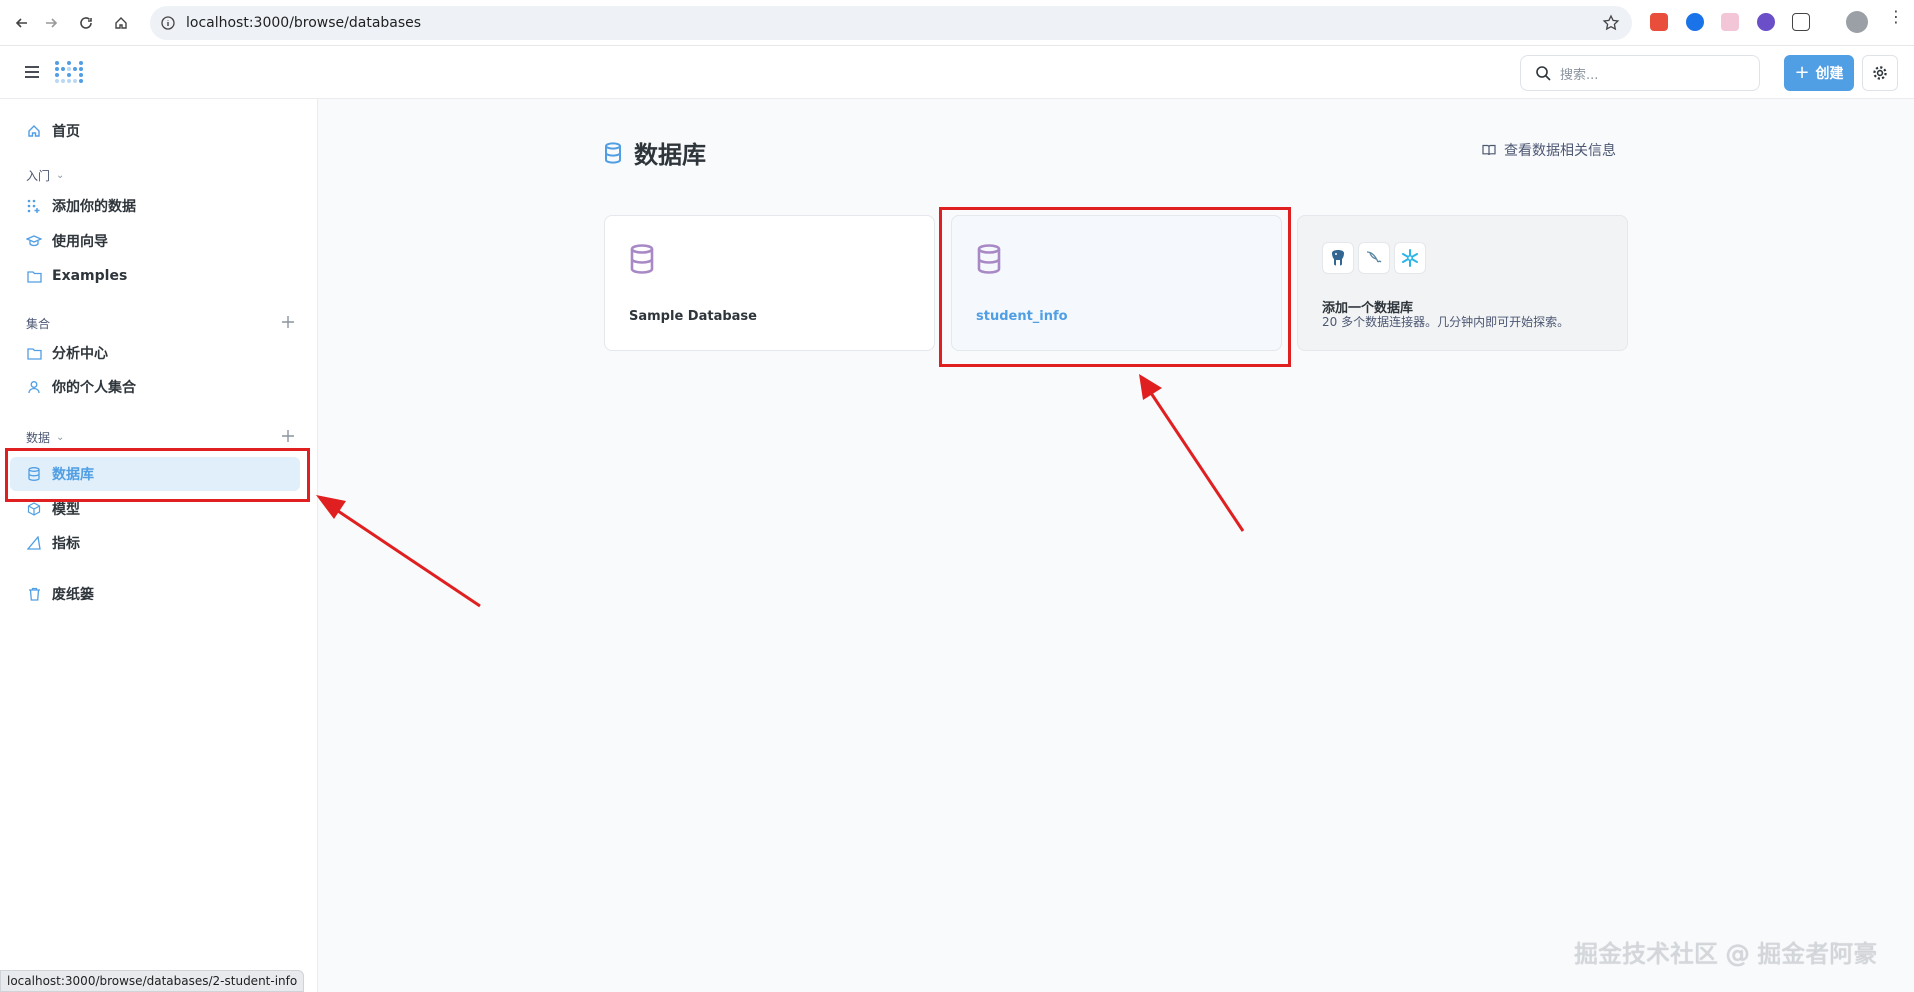  Describe the element at coordinates (34, 206) in the screenshot. I see `add-data-icon` at that location.